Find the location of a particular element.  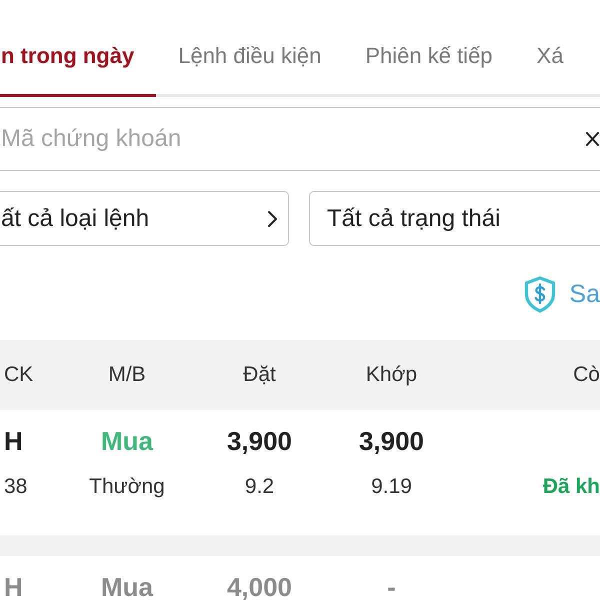

table-cell: 9.19 is located at coordinates (391, 487).